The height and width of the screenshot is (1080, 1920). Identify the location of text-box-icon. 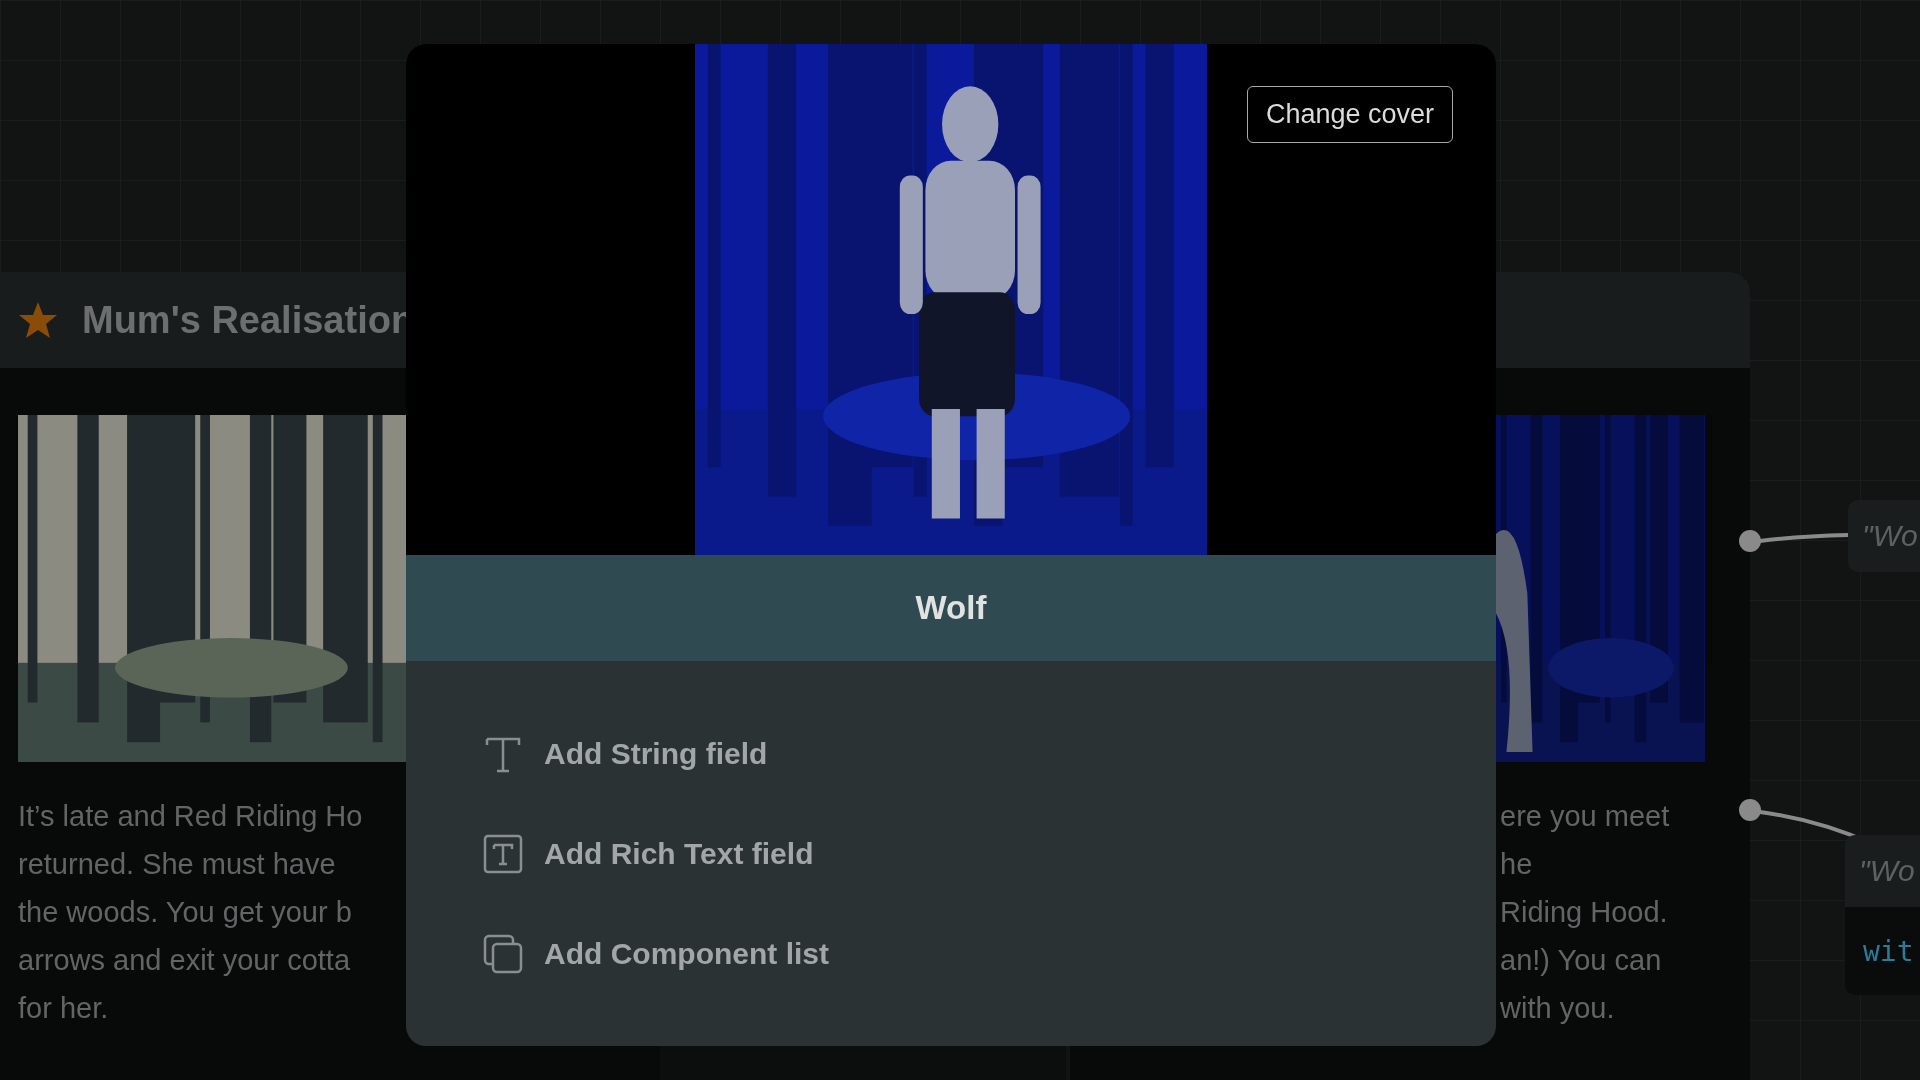
(503, 854).